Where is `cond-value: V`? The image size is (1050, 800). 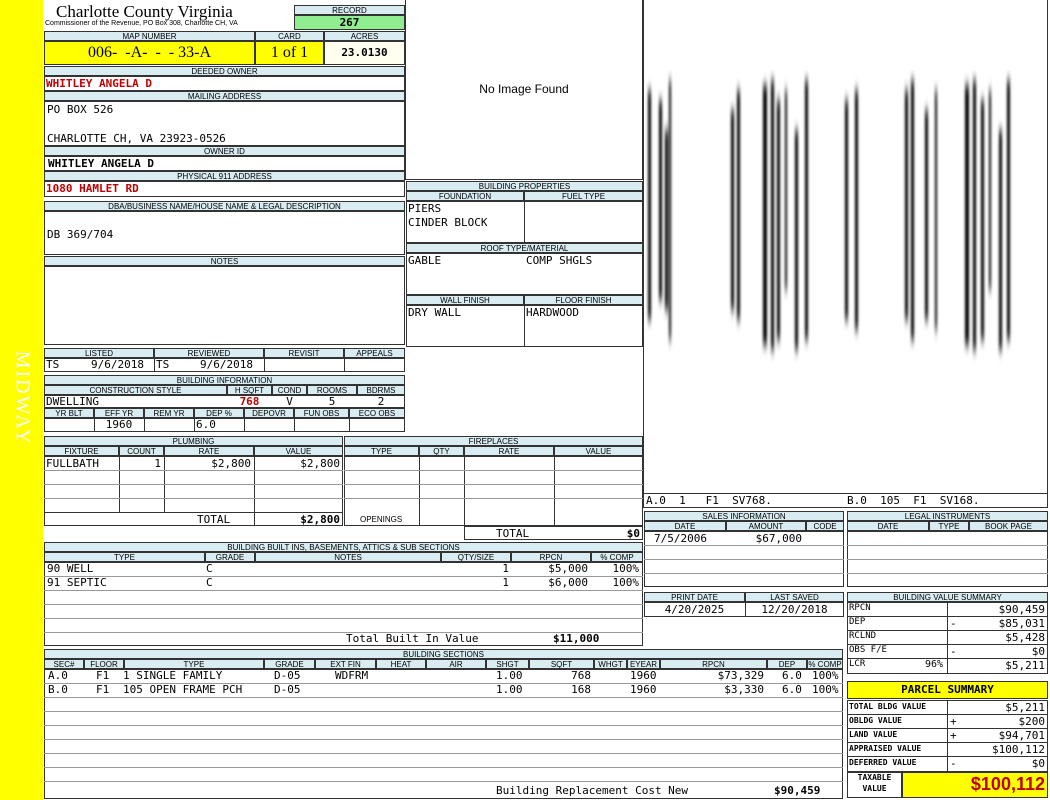 cond-value: V is located at coordinates (289, 401).